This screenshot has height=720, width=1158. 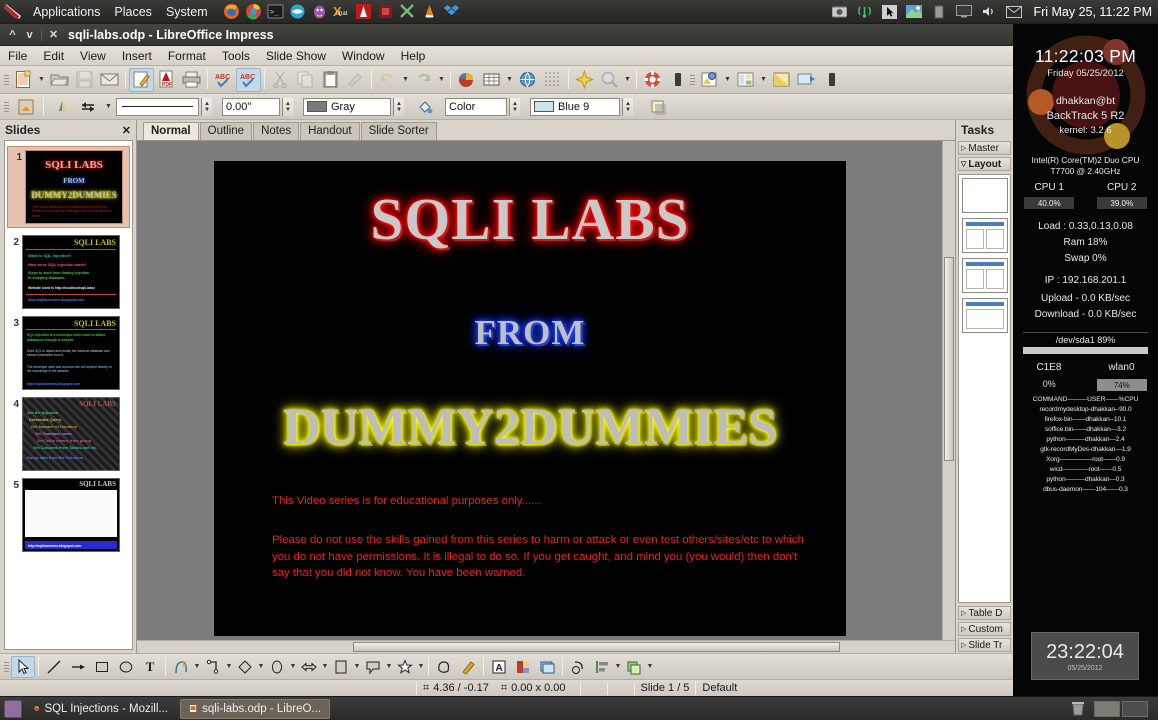 I want to click on line-width-spinner: ▲ ▼, so click(x=287, y=106).